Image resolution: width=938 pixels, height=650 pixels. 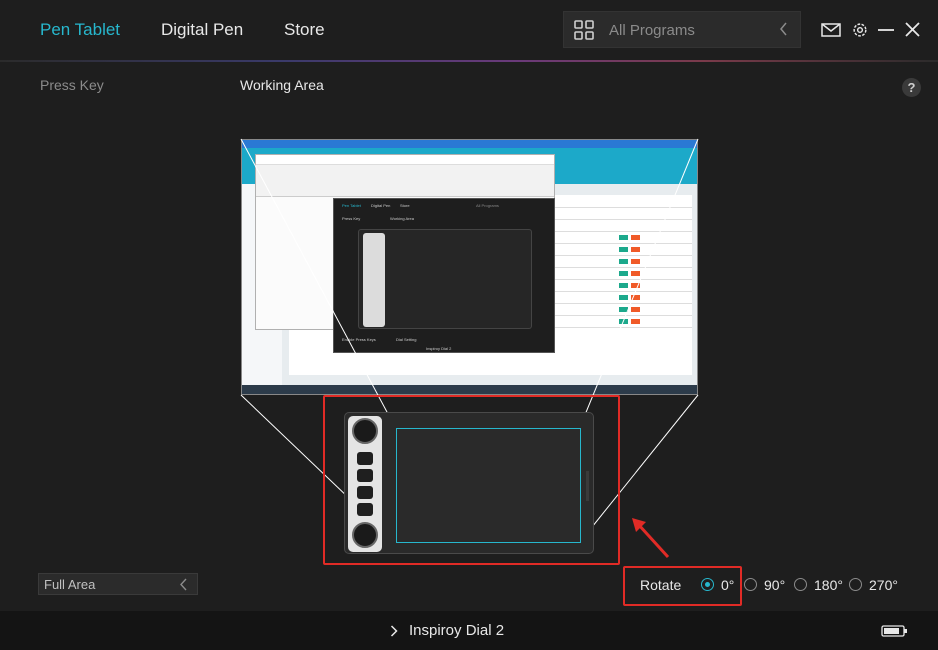 I want to click on rotate-label: Rotate, so click(x=661, y=585).